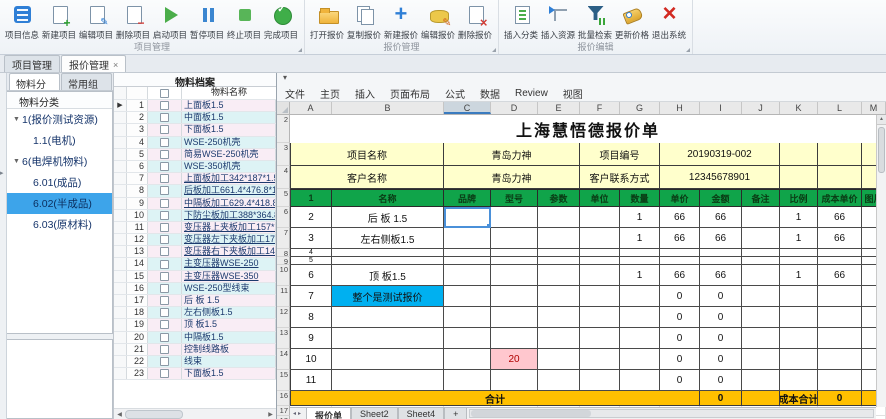 The height and width of the screenshot is (419, 886). What do you see at coordinates (311, 217) in the screenshot?
I see `sheet-cell: 2` at bounding box center [311, 217].